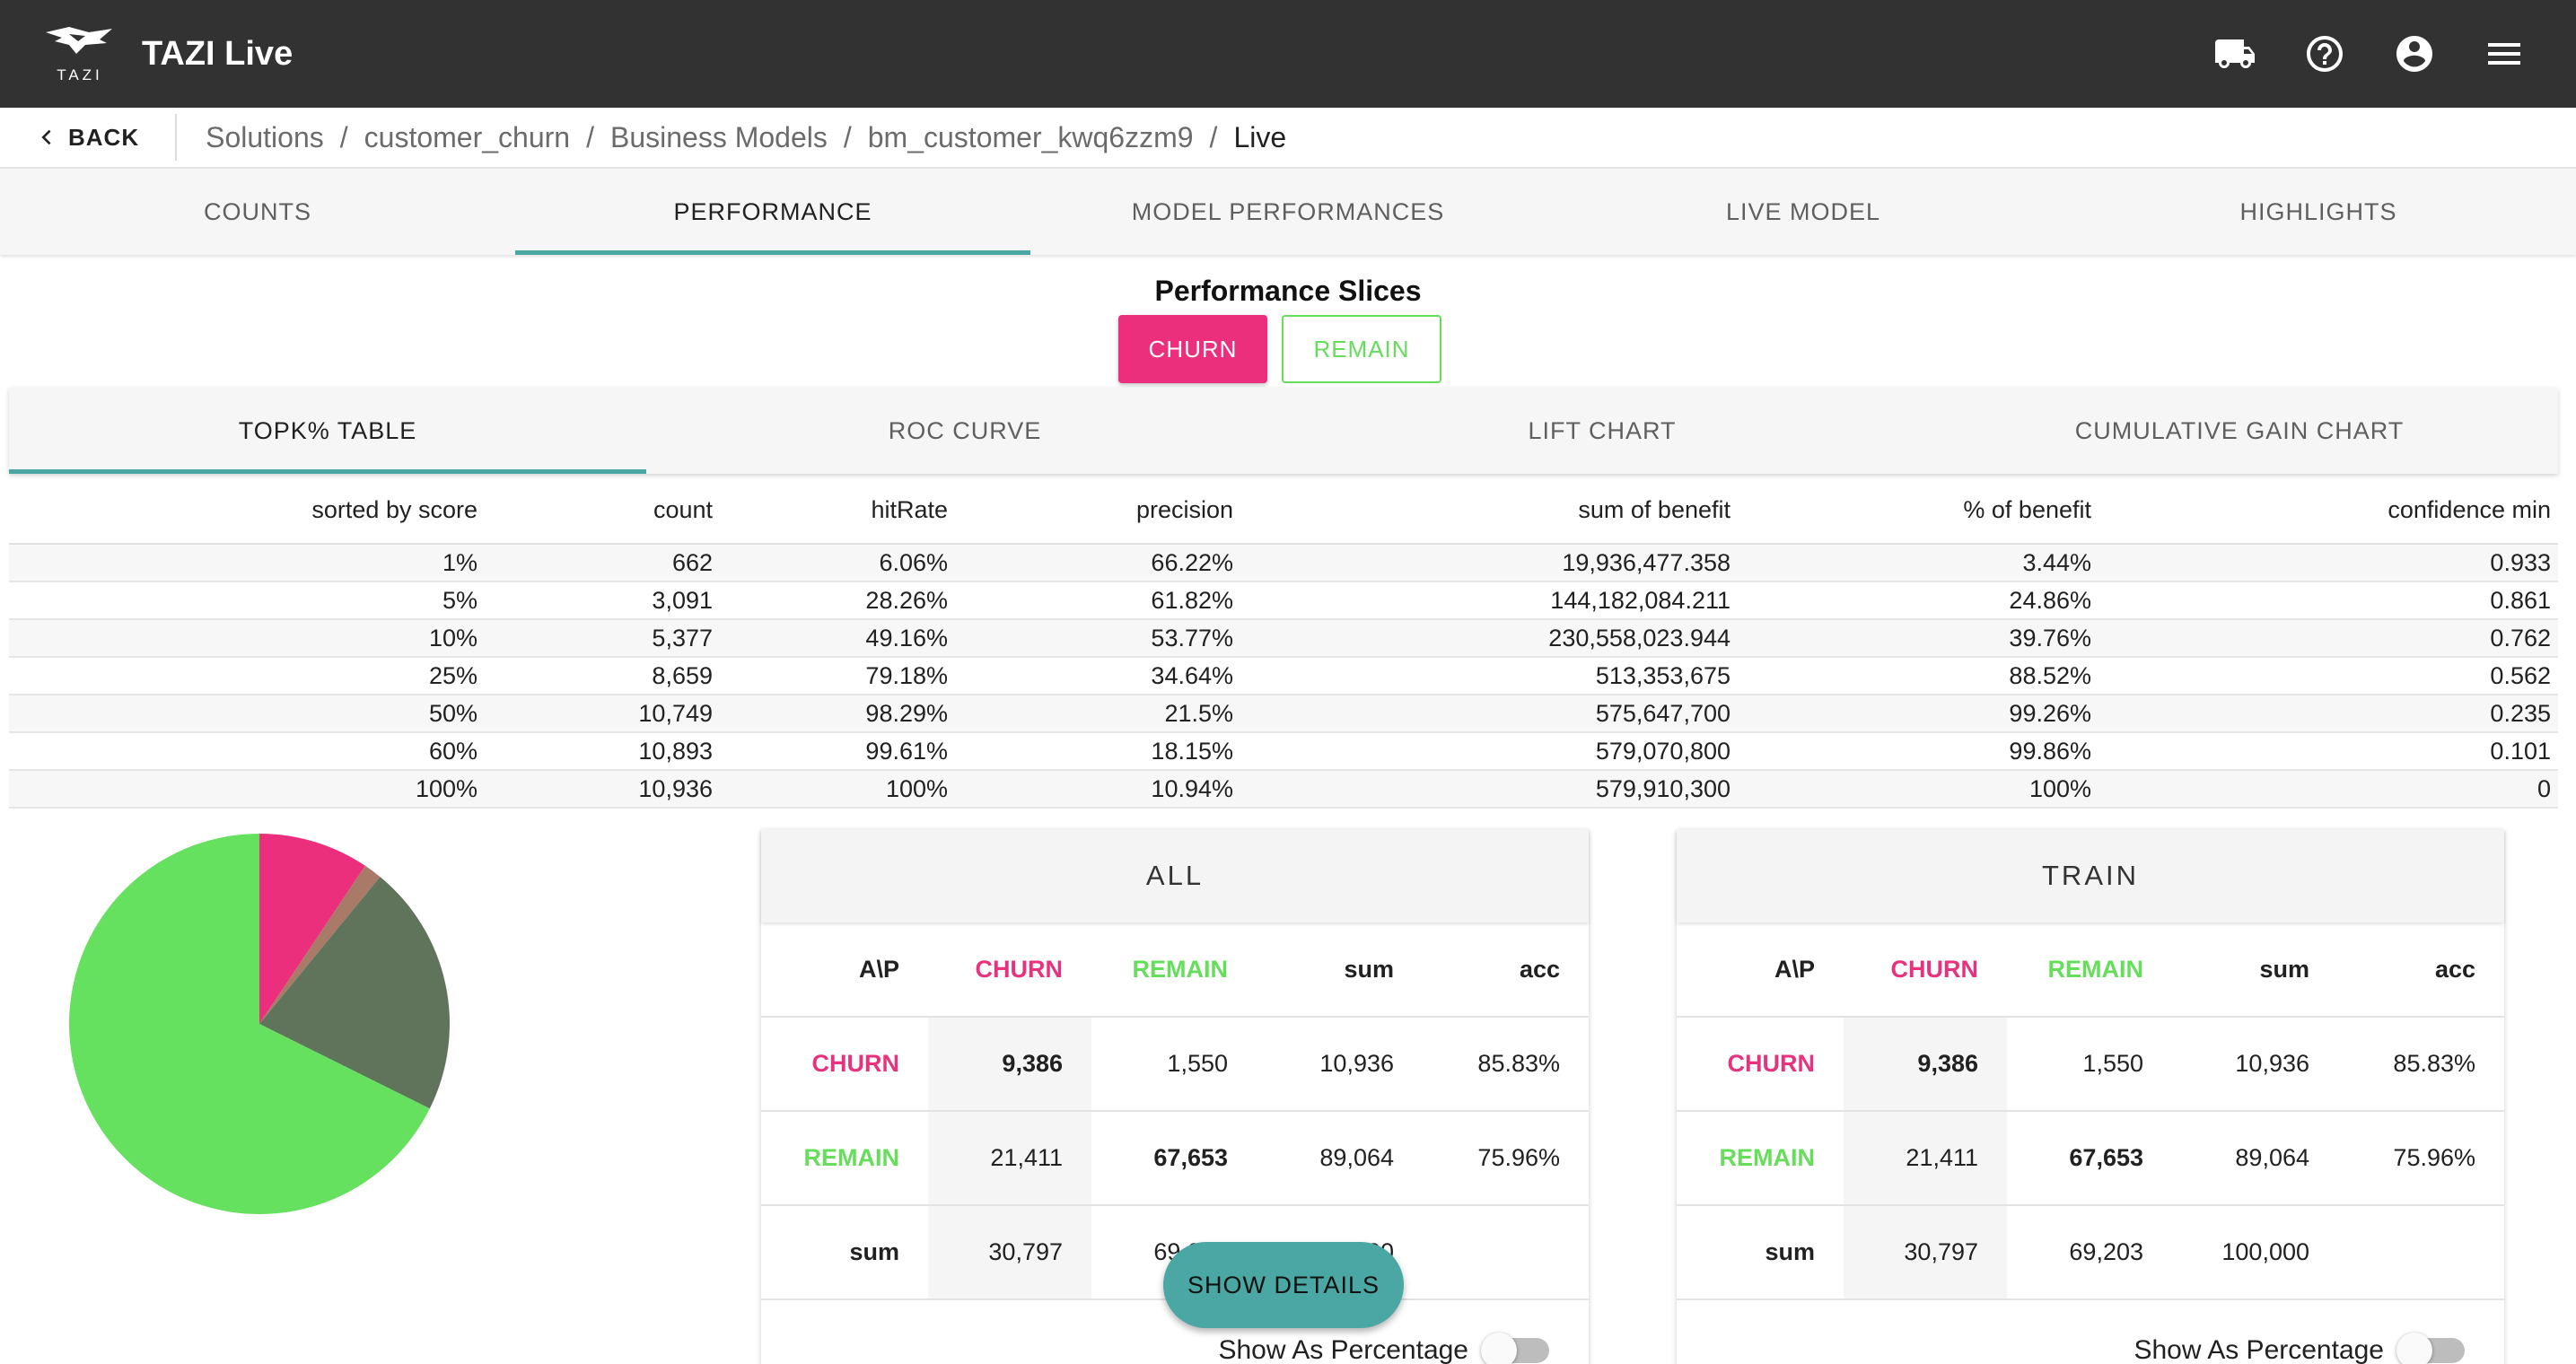  I want to click on col-precision: precision, so click(1097, 511).